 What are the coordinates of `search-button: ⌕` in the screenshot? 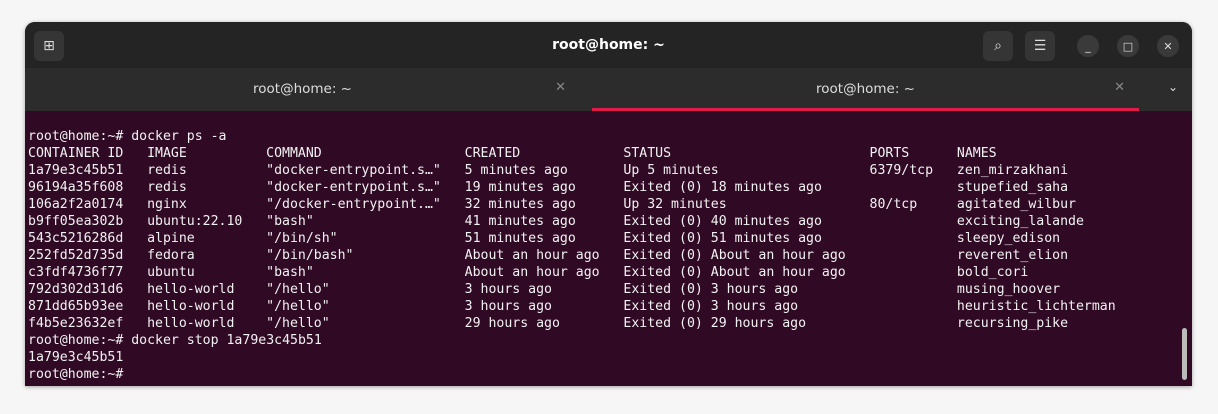 It's located at (998, 46).